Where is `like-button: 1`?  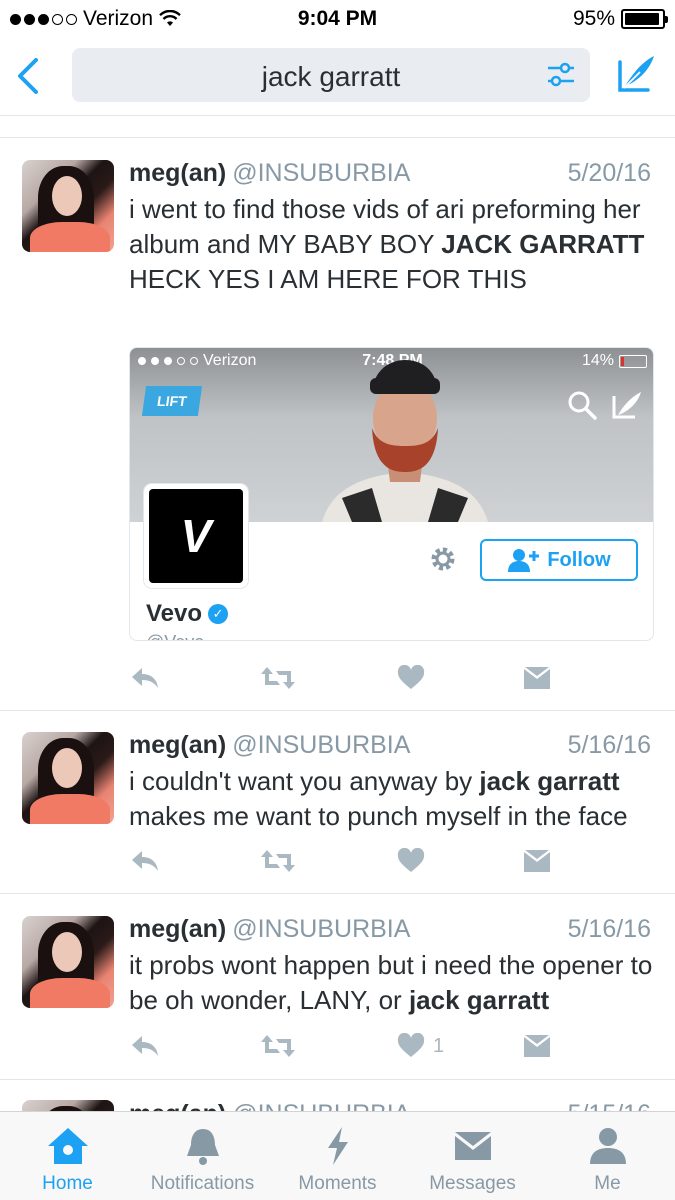 like-button: 1 is located at coordinates (420, 1046).